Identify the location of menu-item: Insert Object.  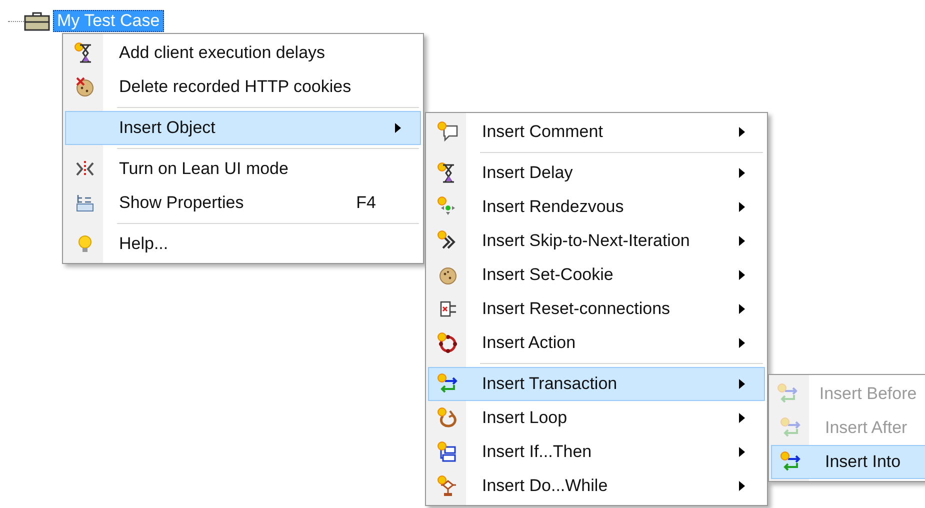
(243, 128).